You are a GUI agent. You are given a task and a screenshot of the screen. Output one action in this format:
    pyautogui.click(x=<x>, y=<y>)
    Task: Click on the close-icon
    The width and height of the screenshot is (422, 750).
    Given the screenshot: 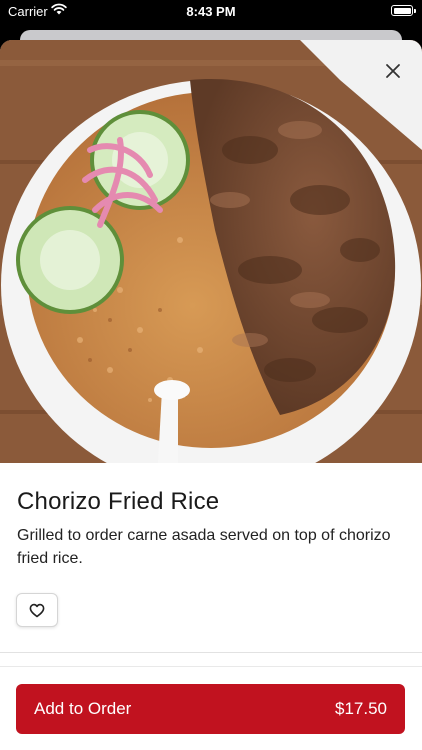 What is the action you would take?
    pyautogui.click(x=393, y=71)
    